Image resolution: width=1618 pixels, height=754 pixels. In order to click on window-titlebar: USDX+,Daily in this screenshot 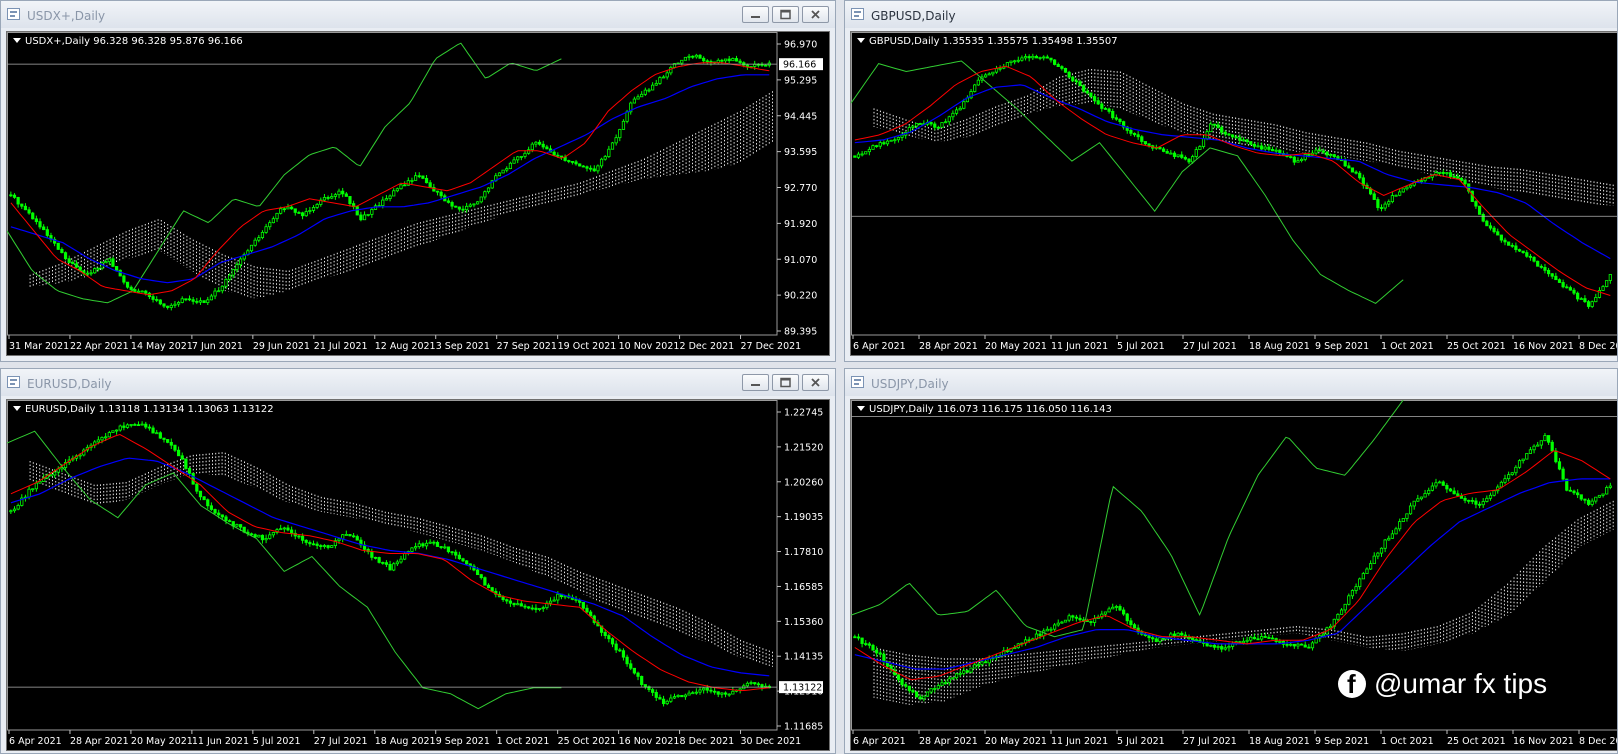, I will do `click(418, 14)`.